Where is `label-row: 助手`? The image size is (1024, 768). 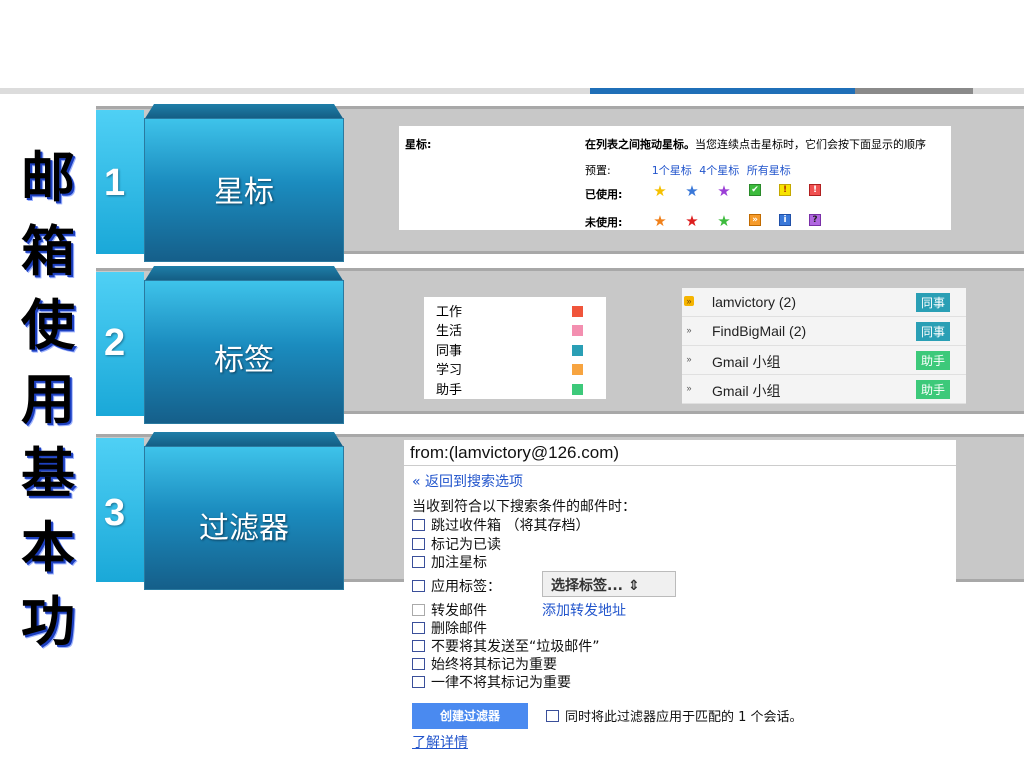 label-row: 助手 is located at coordinates (516, 388).